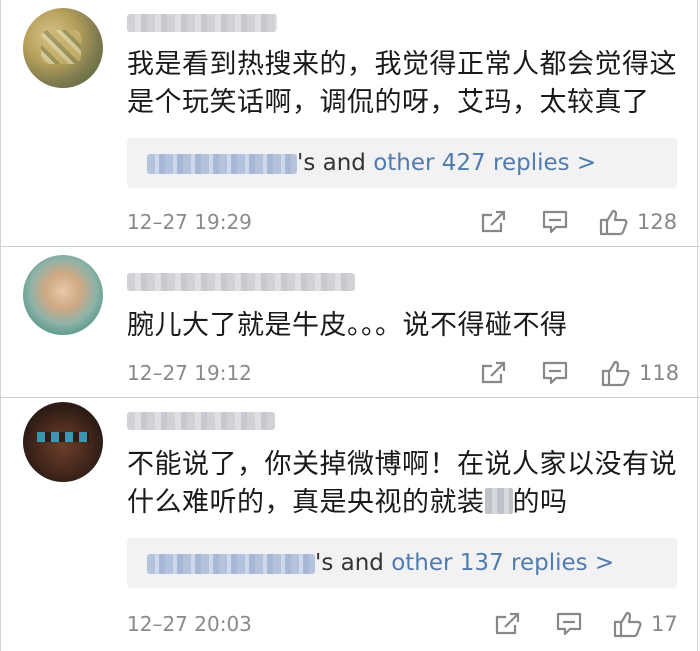  Describe the element at coordinates (502, 563) in the screenshot. I see `replies-link: other 137 replies >` at that location.